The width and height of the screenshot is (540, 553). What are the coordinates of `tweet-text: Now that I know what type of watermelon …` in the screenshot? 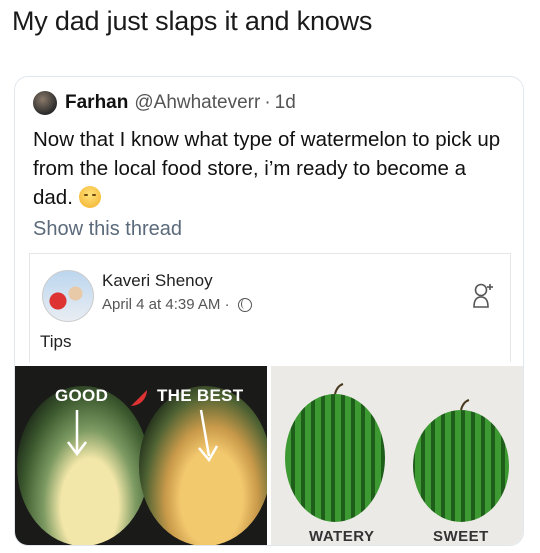 It's located at (268, 168).